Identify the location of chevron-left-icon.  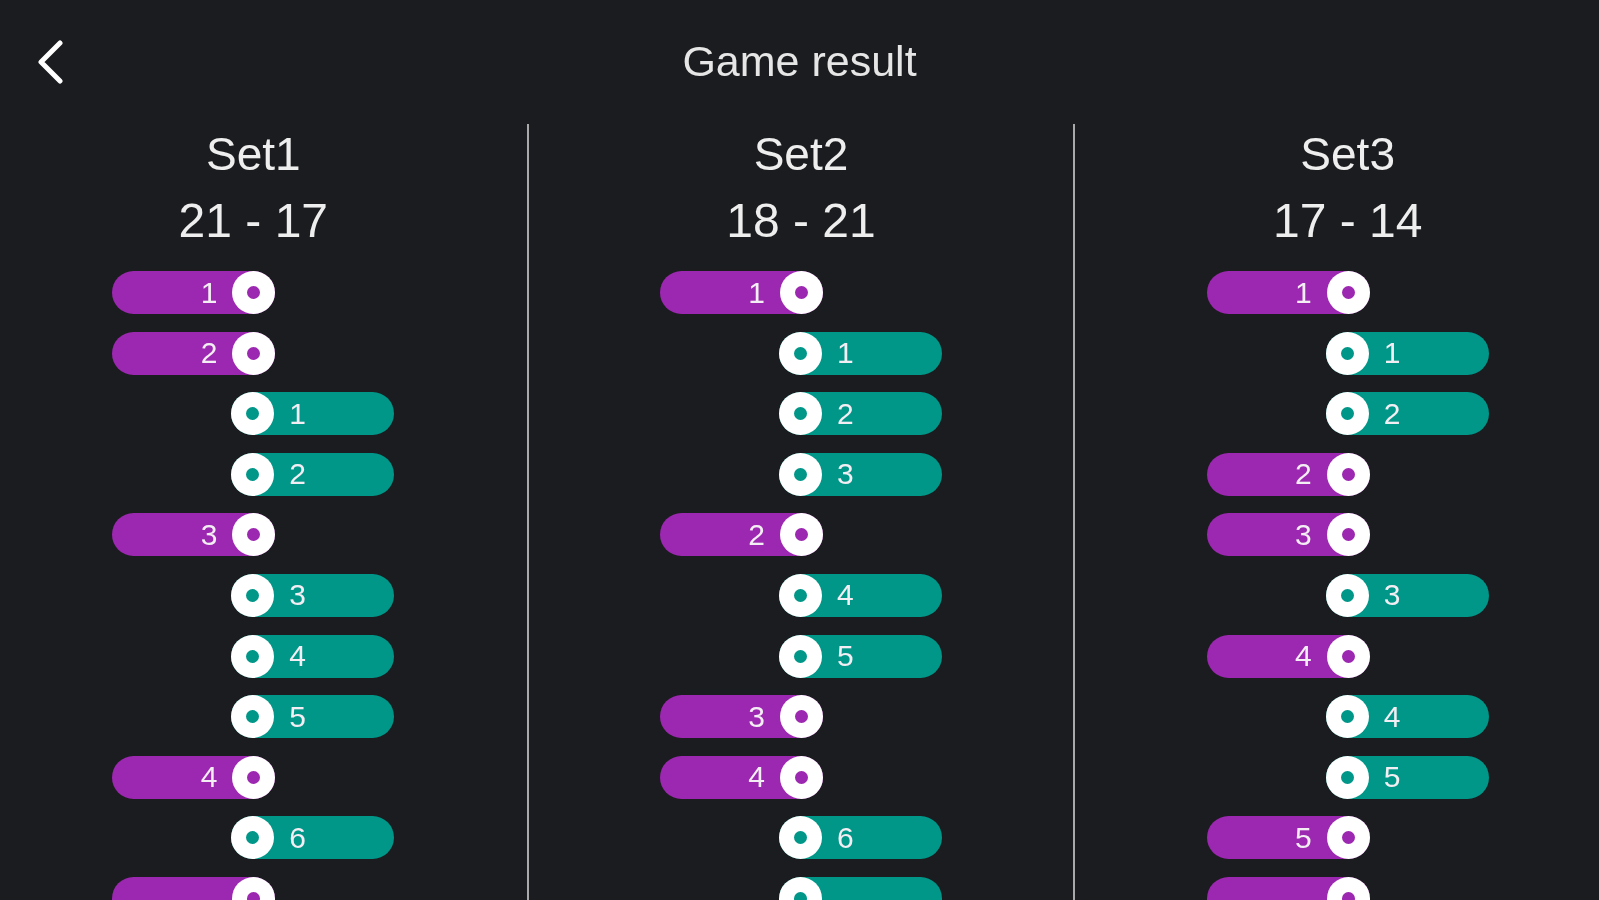
(50, 62).